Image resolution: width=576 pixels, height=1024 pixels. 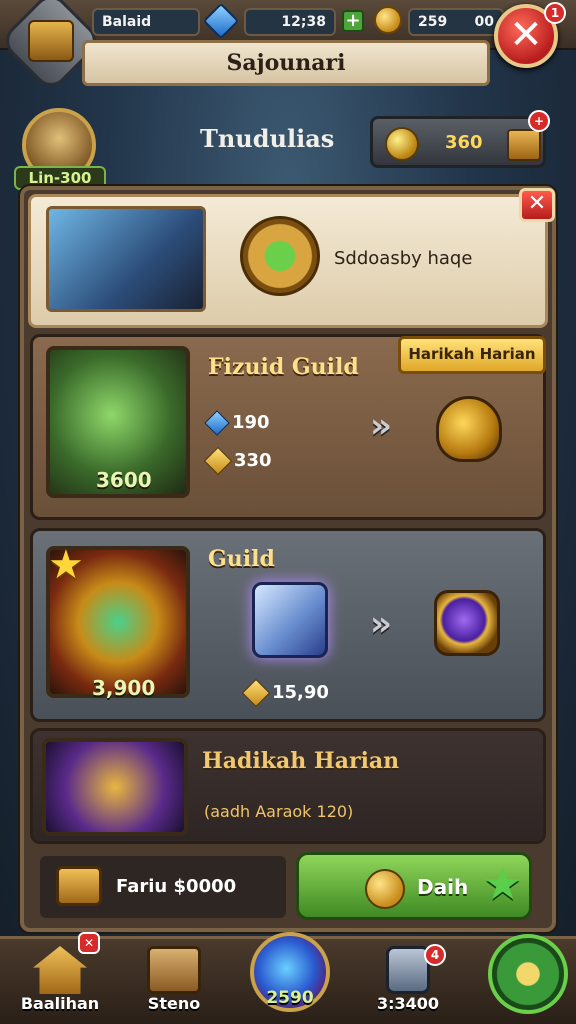 What do you see at coordinates (174, 970) in the screenshot?
I see `store-box-icon` at bounding box center [174, 970].